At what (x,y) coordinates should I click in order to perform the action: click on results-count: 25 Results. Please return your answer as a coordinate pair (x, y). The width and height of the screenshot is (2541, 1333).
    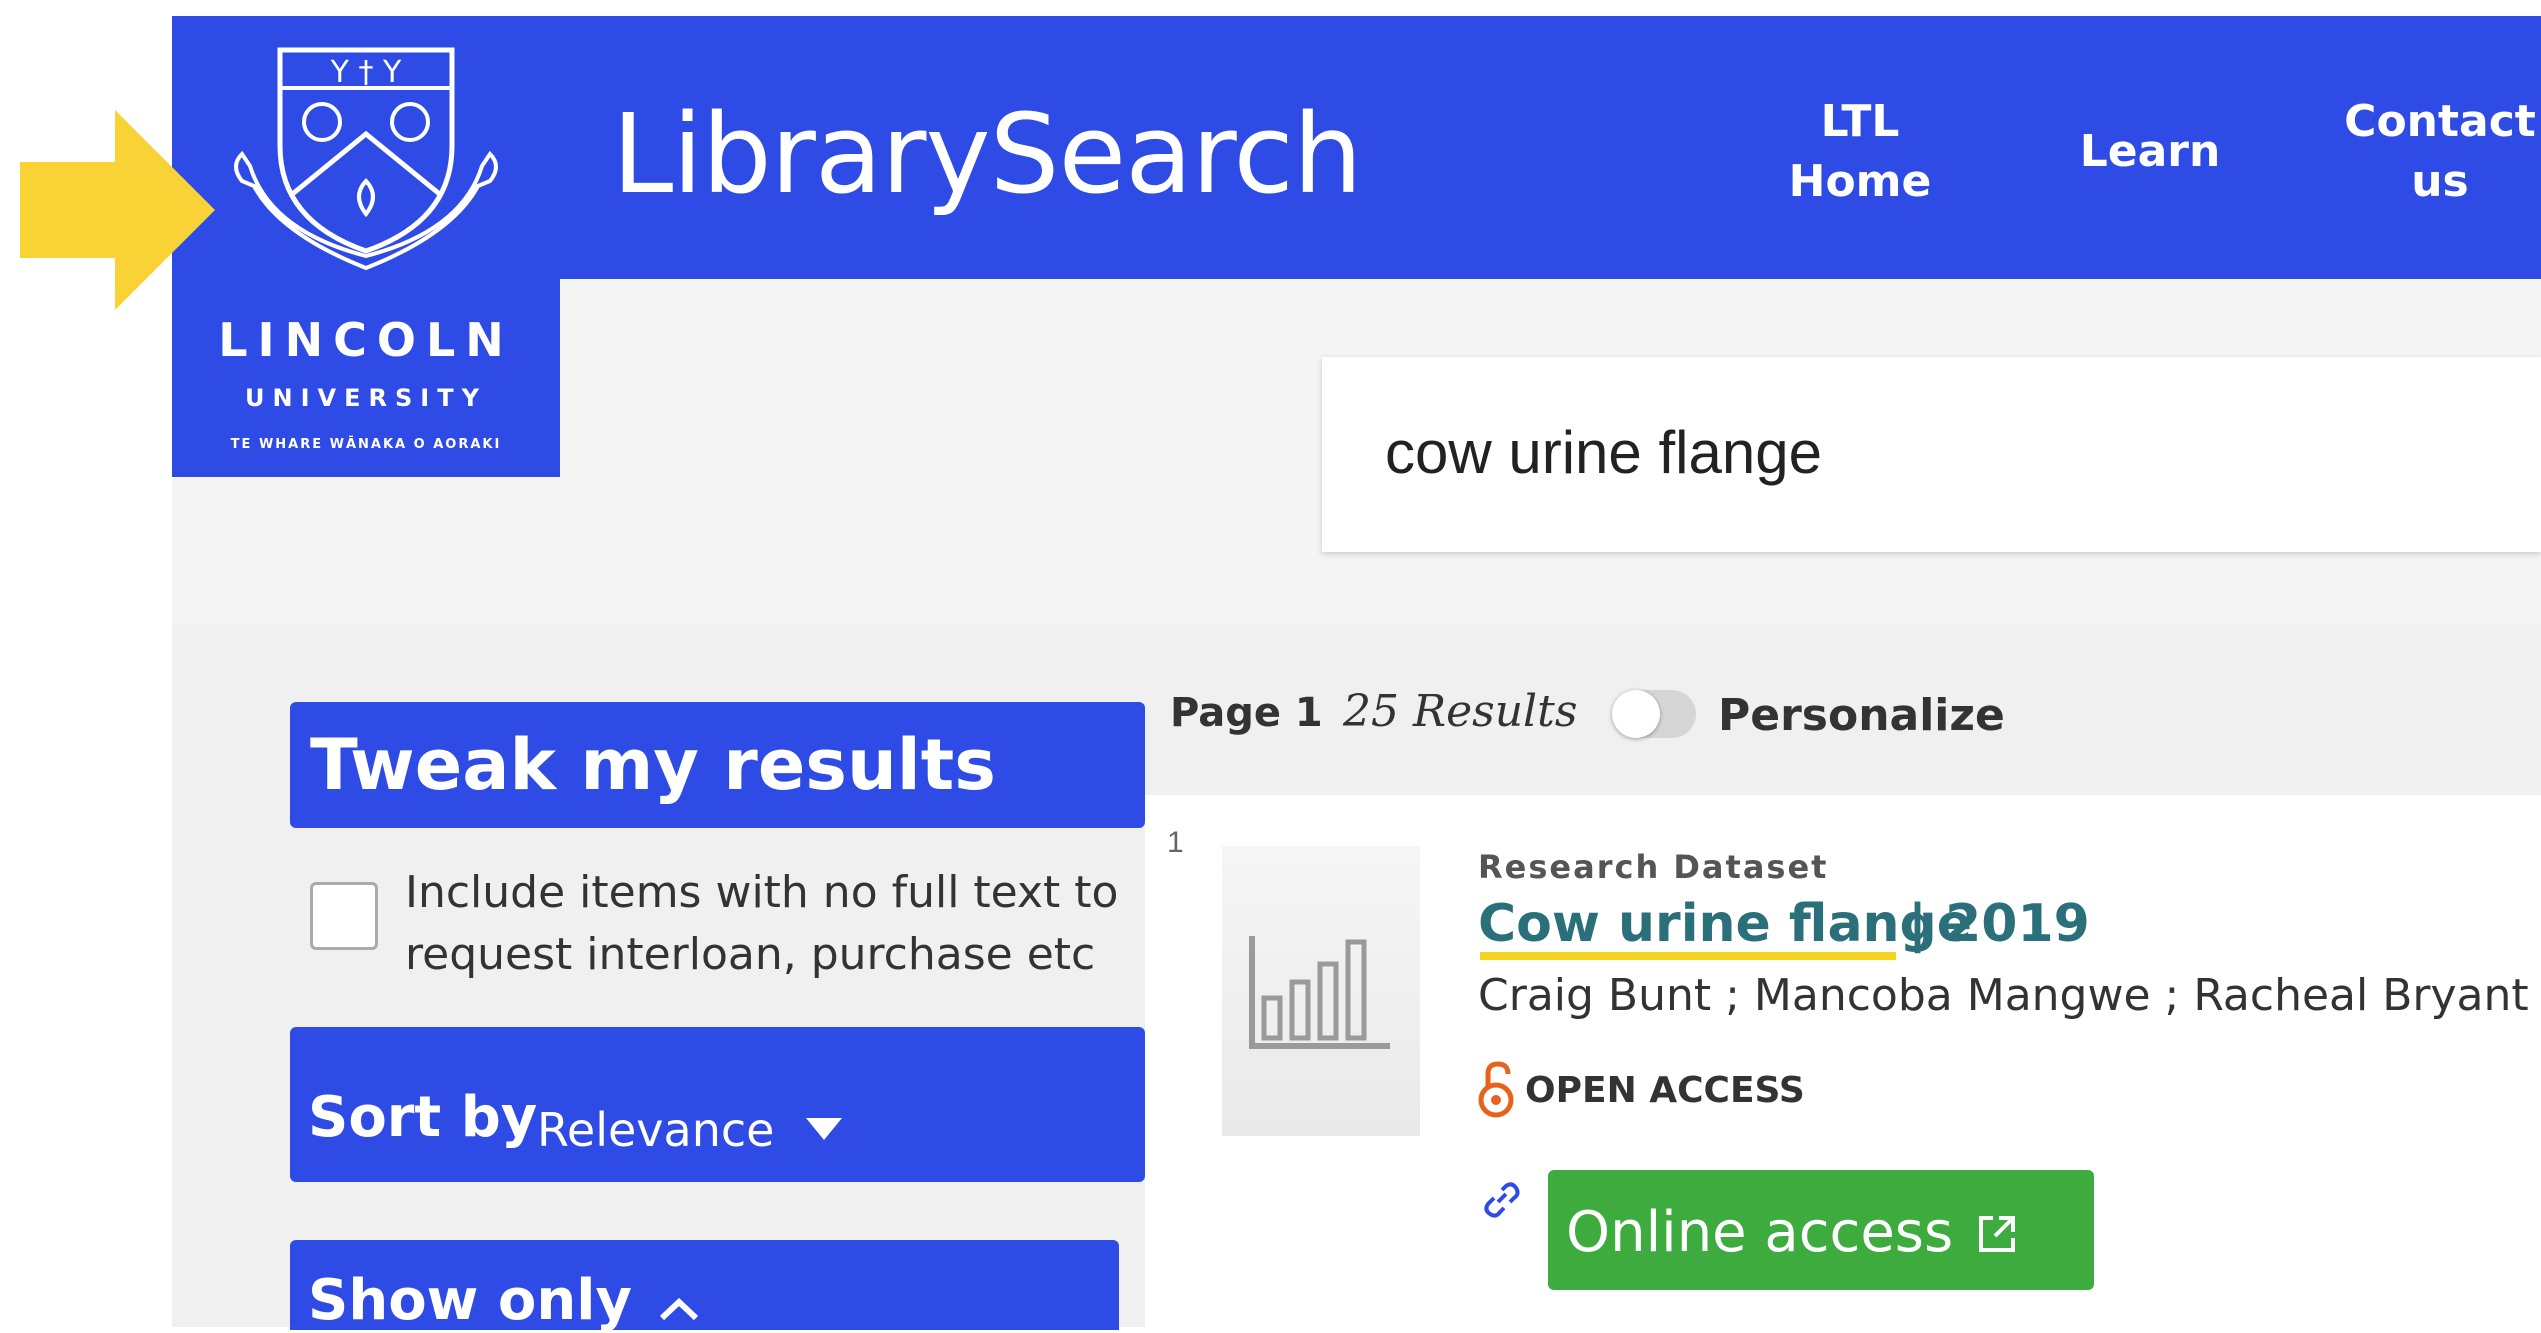
    Looking at the image, I should click on (1460, 711).